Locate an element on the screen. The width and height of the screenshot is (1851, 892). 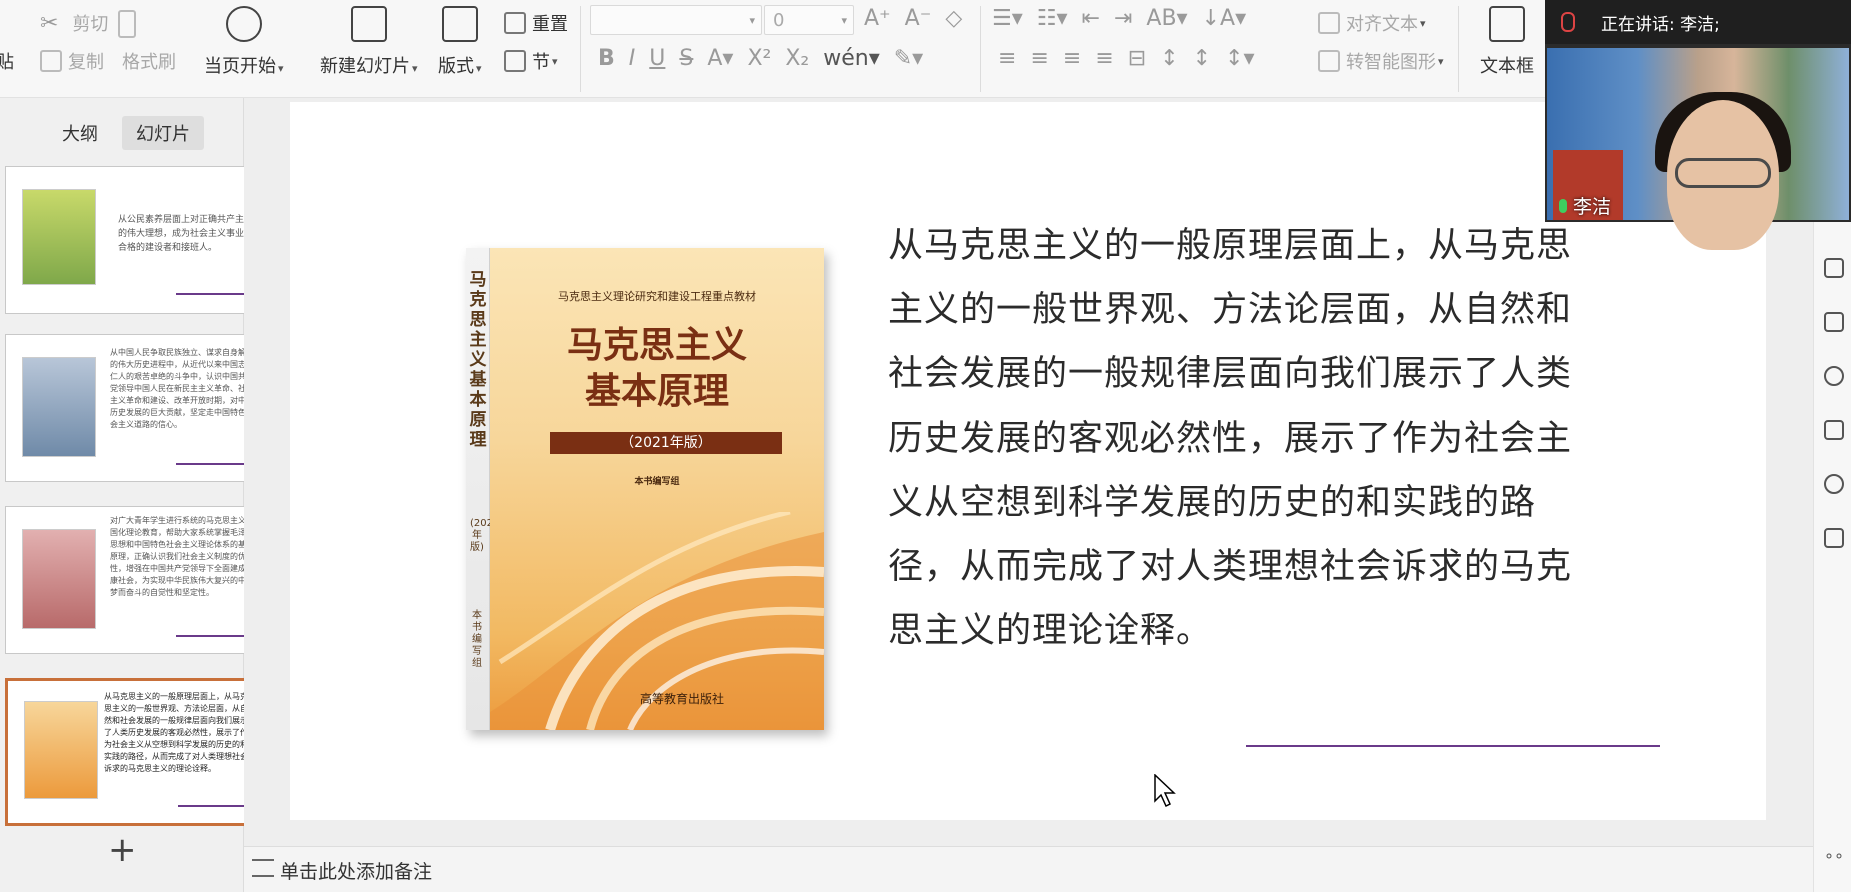
new-slide-button: 新建幻灯片 ▾ is located at coordinates (369, 42).